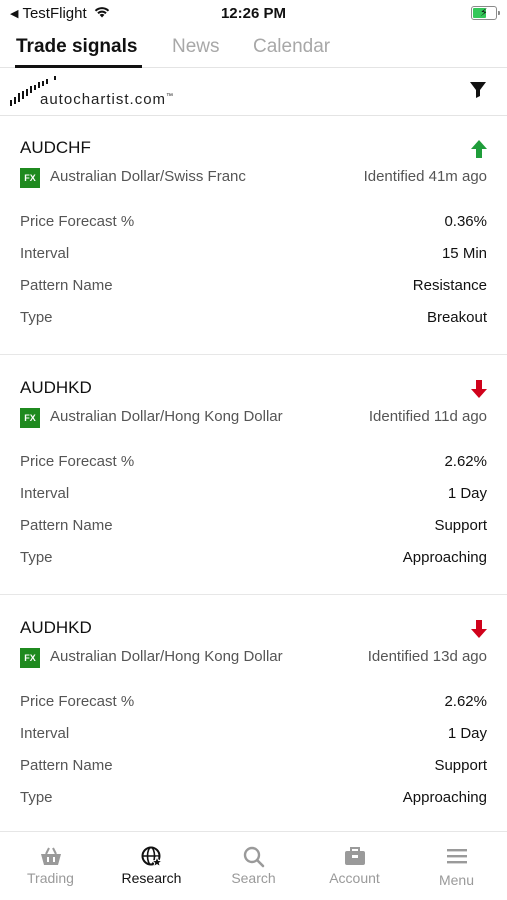 The height and width of the screenshot is (900, 507). I want to click on detail-row: Price Forecast % 0.36%, so click(253, 224).